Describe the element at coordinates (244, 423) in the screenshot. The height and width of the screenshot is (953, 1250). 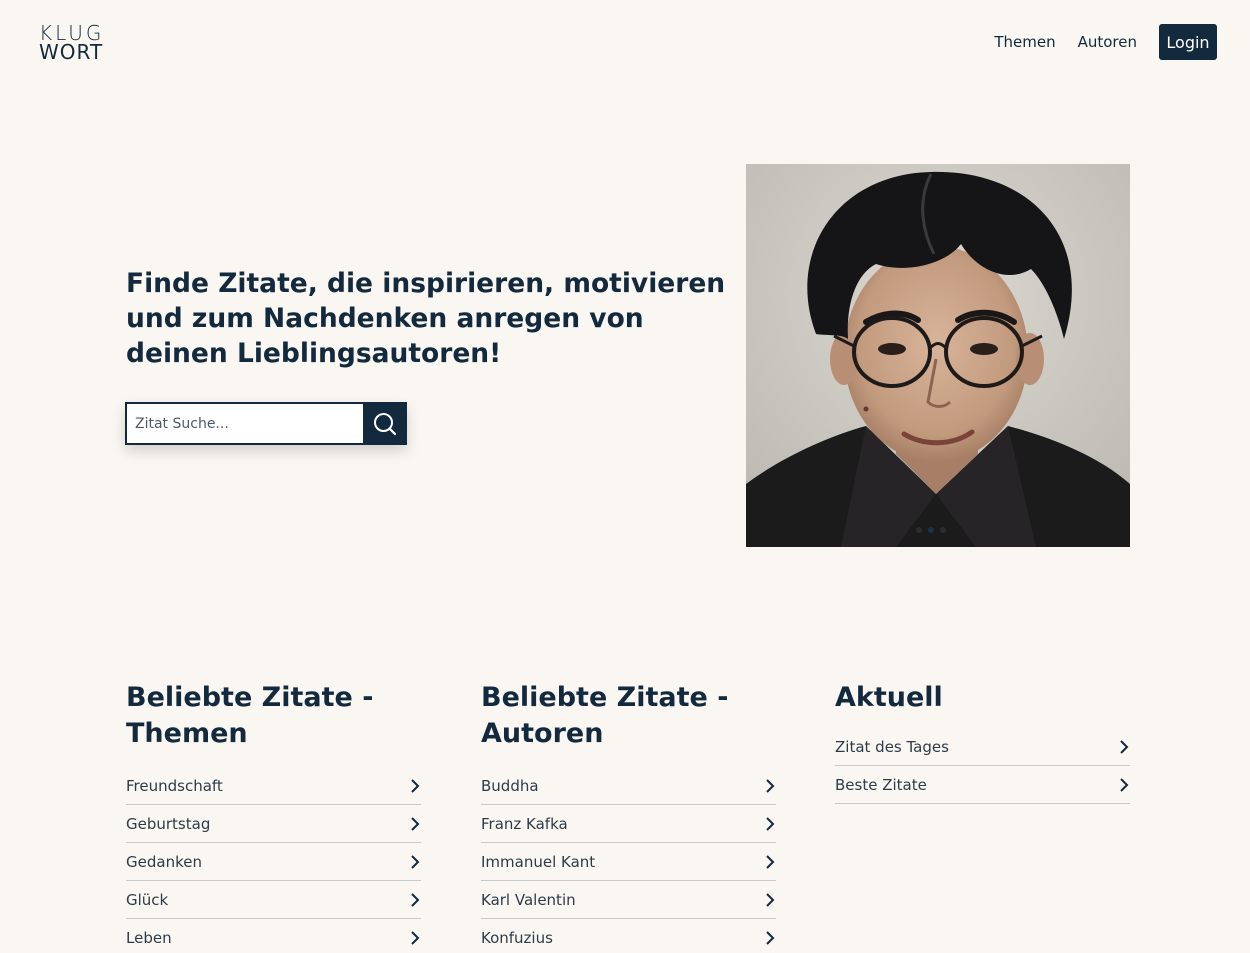
I see `search-input` at that location.